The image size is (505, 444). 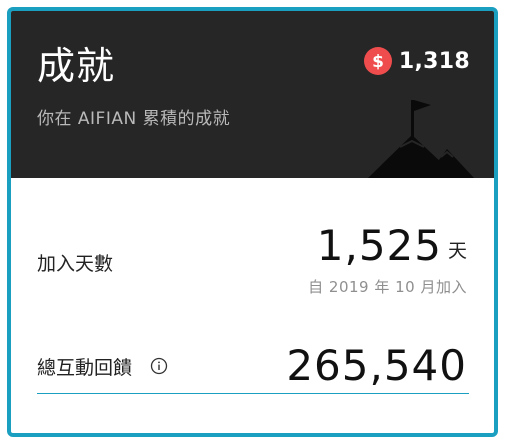 I want to click on divider, so click(x=253, y=393).